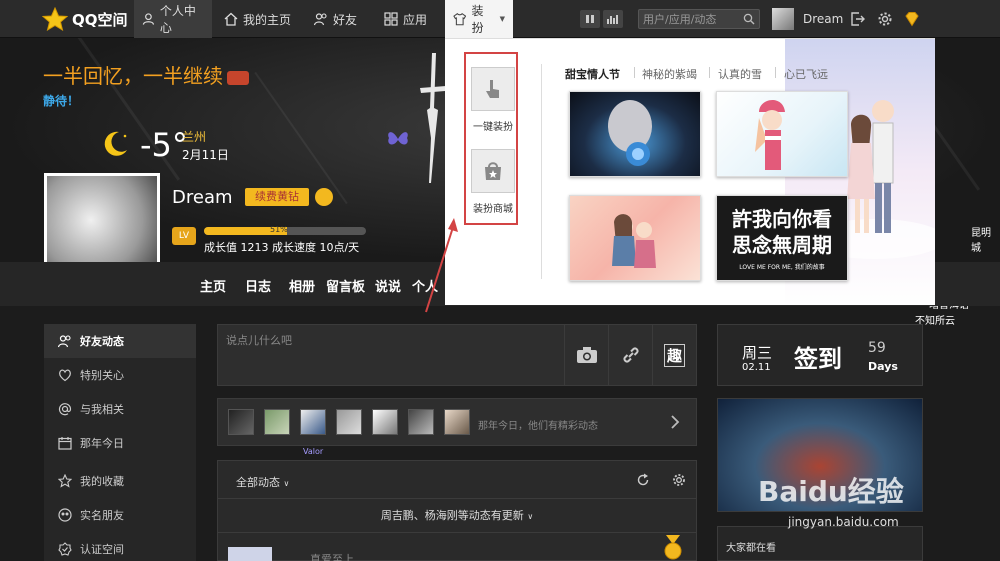 The image size is (1000, 561). Describe the element at coordinates (65, 515) in the screenshot. I see `people-circle-icon` at that location.